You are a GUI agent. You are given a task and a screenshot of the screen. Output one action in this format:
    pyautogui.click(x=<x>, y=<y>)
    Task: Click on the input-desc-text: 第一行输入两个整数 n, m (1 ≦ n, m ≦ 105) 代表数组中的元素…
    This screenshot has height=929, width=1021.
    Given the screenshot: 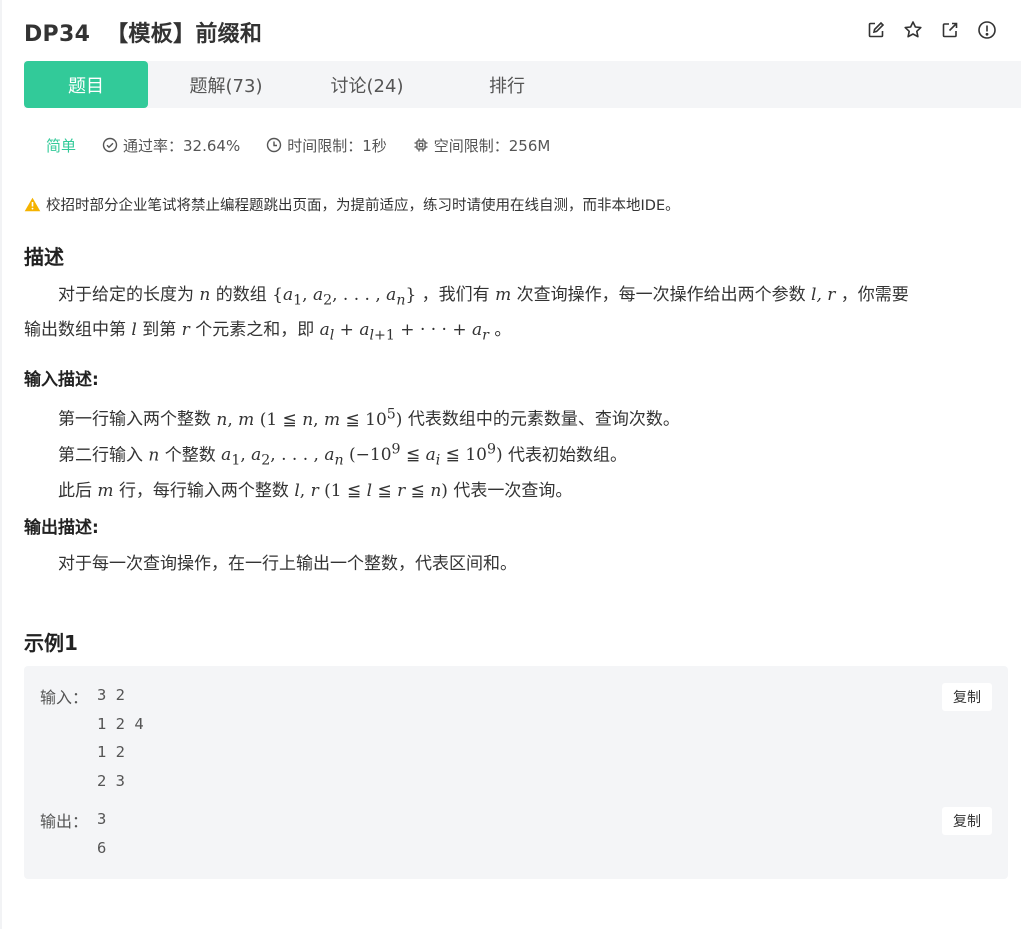 What is the action you would take?
    pyautogui.click(x=369, y=453)
    